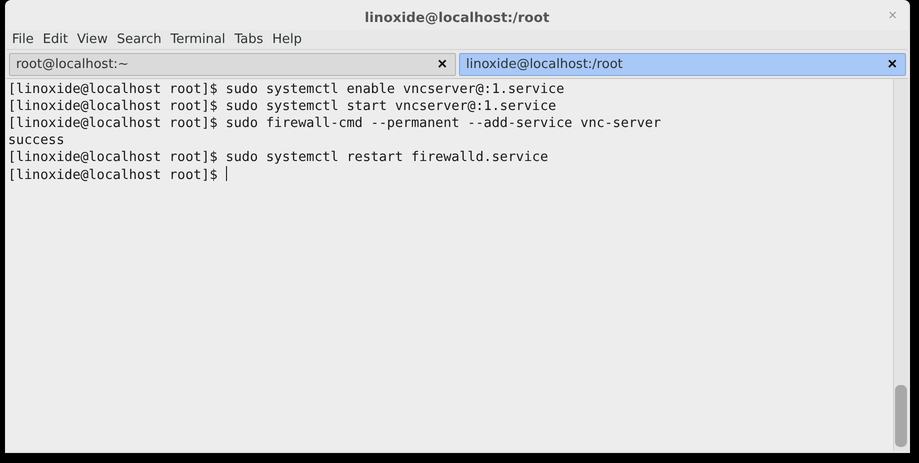 The width and height of the screenshot is (919, 463). Describe the element at coordinates (93, 39) in the screenshot. I see `menu-item: View` at that location.